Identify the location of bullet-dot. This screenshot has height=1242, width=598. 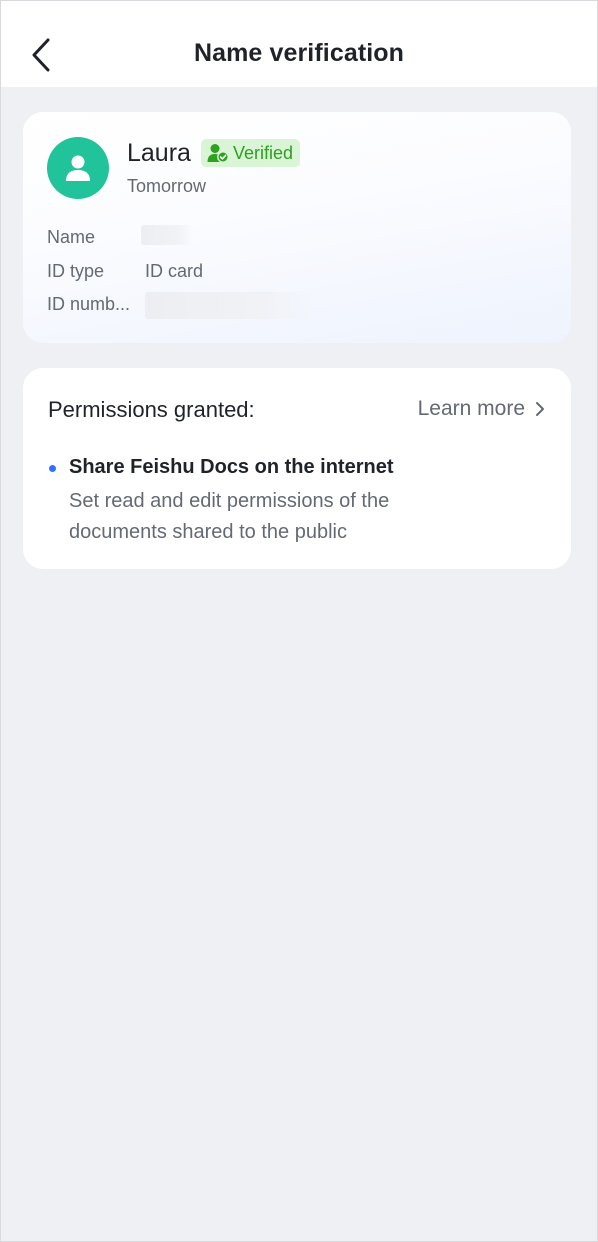
(52, 468).